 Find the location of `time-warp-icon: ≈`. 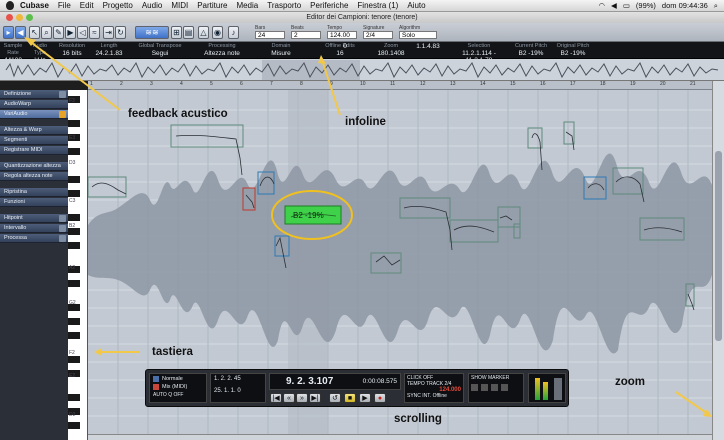

time-warp-icon: ≈ is located at coordinates (94, 32).